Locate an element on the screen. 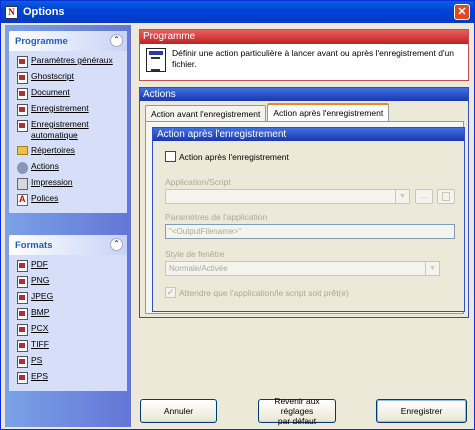  window-style-select: Normale/Activée ▼ is located at coordinates (302, 268).